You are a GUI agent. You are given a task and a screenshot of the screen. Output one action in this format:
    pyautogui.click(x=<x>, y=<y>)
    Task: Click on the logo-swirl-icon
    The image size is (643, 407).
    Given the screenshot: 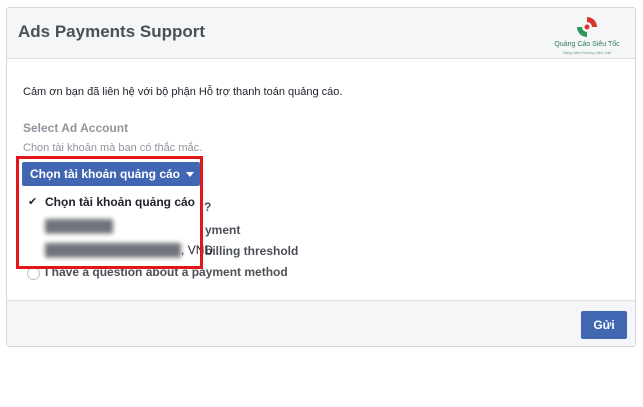 What is the action you would take?
    pyautogui.click(x=587, y=27)
    